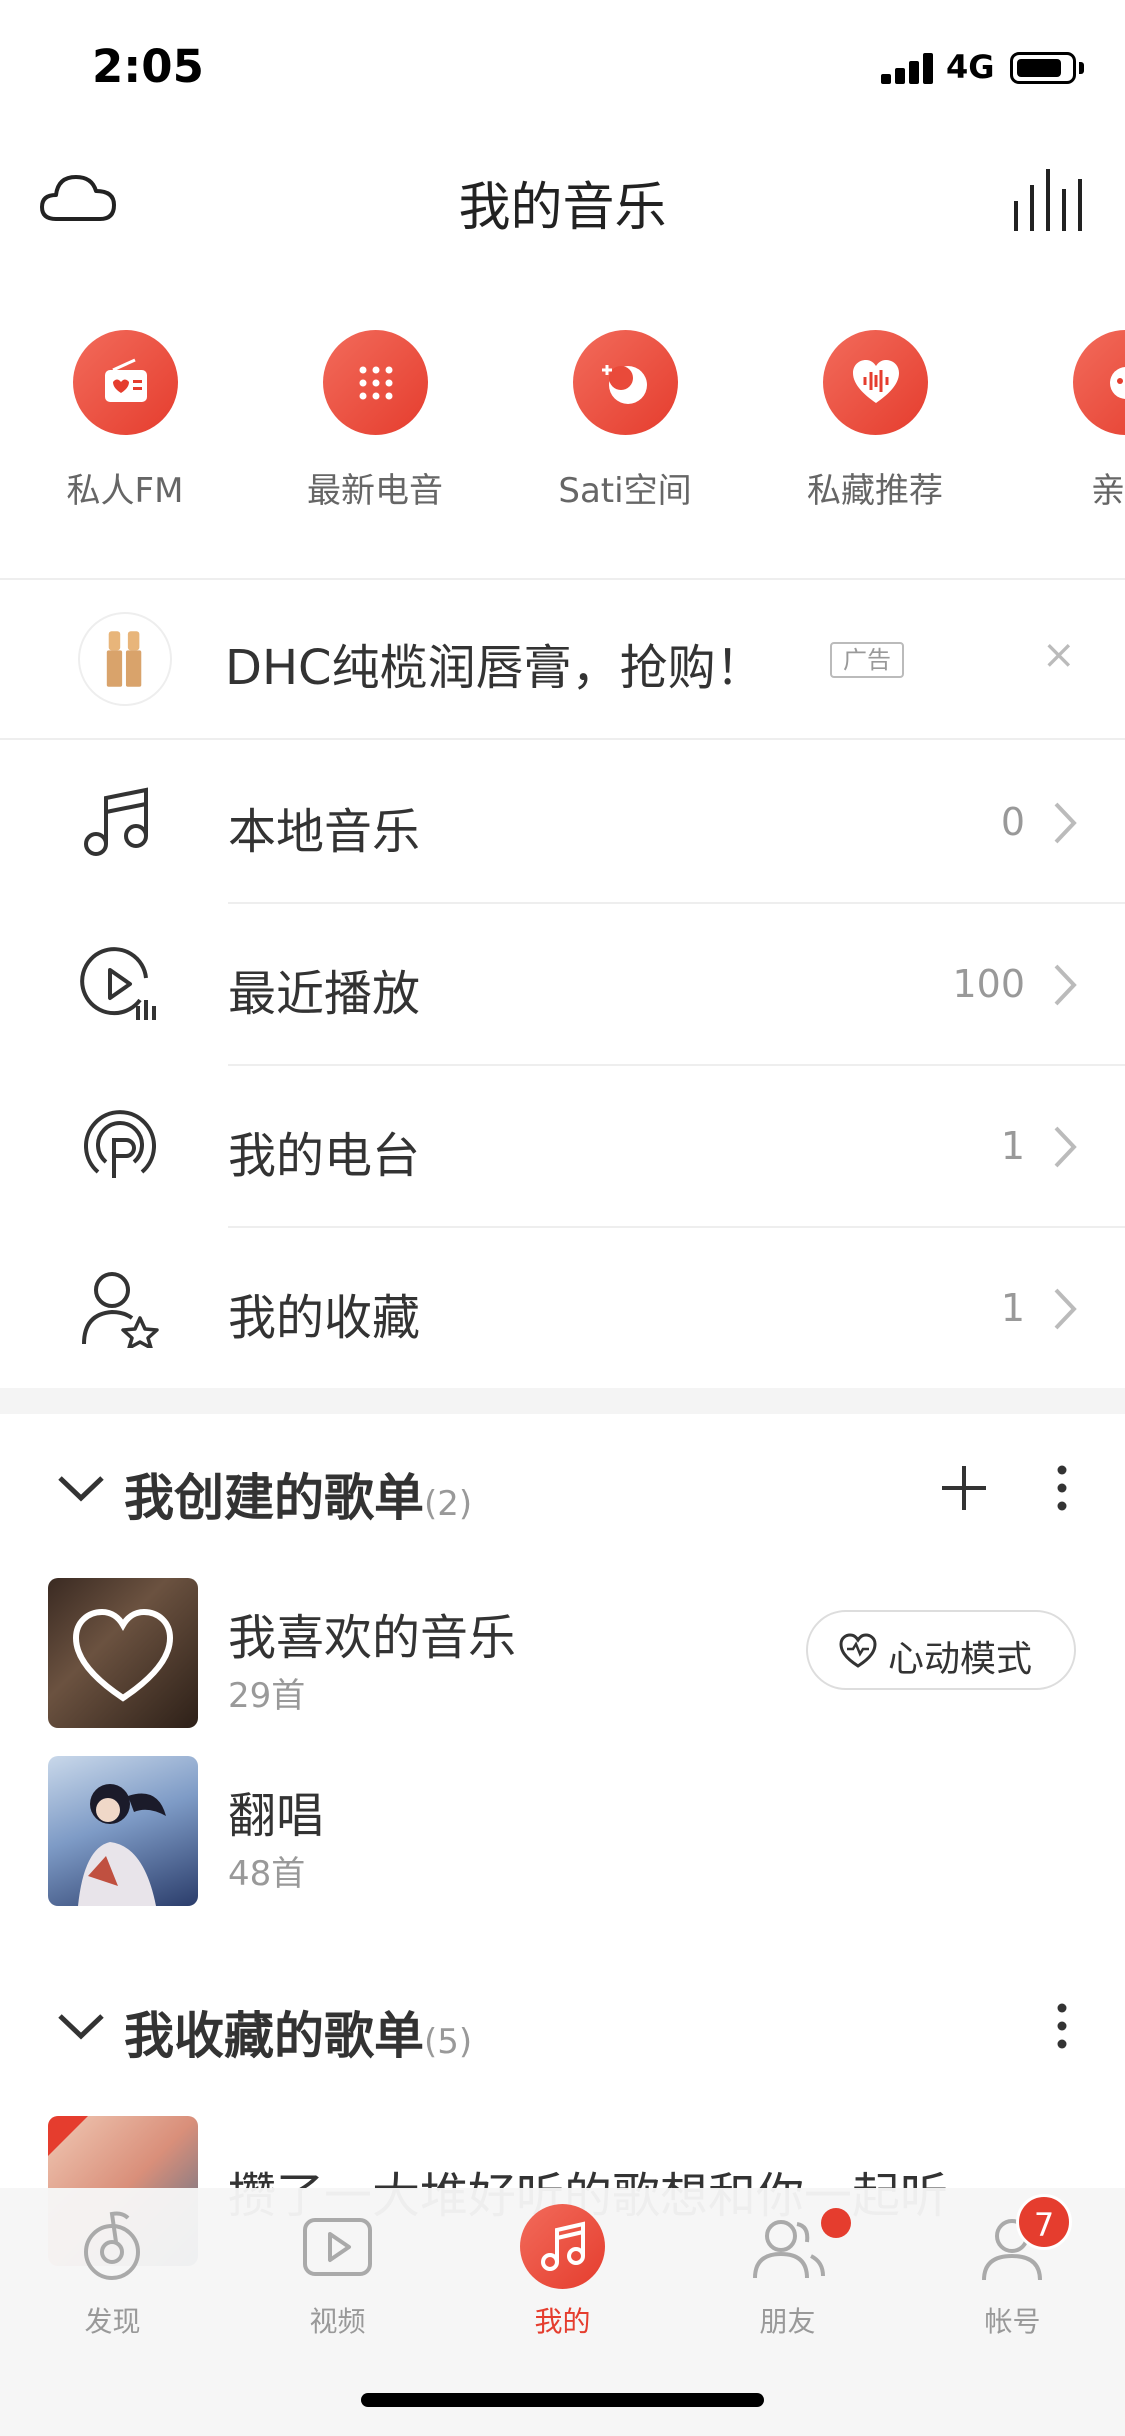  I want to click on tab-video: 视频, so click(337, 2288).